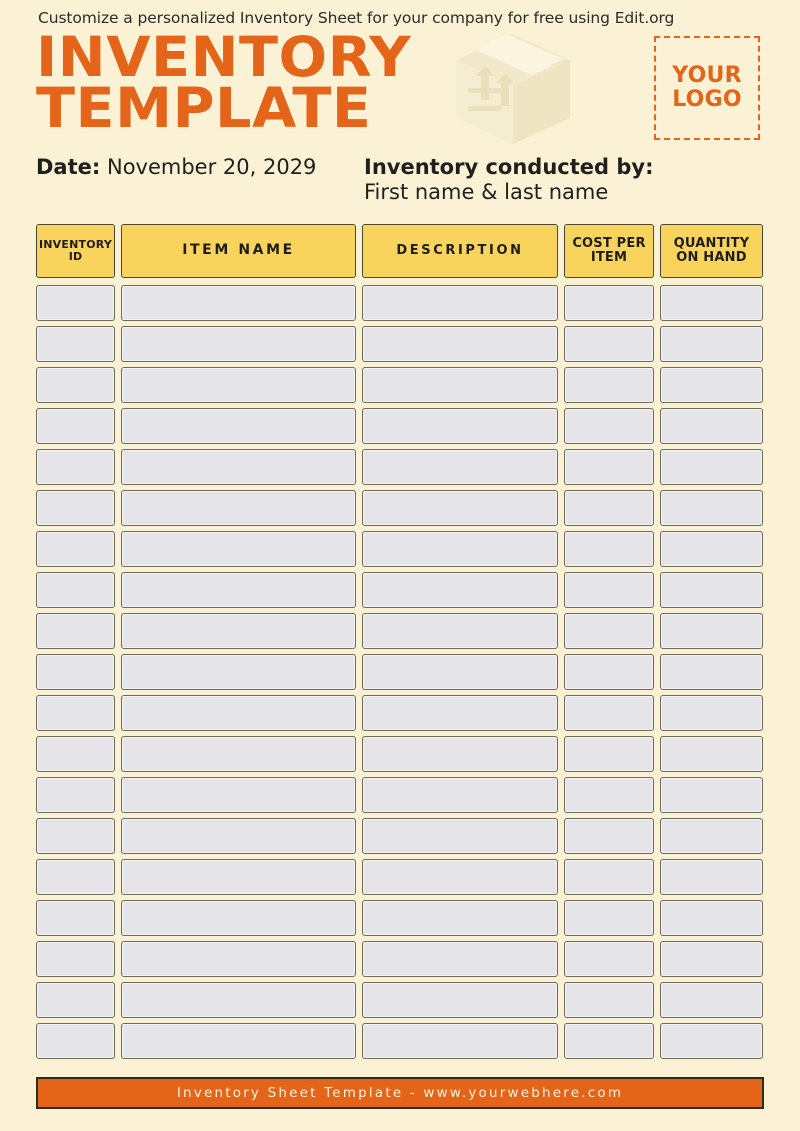 Image resolution: width=800 pixels, height=1131 pixels. I want to click on date-field: Date: November 20, 2029, so click(176, 167).